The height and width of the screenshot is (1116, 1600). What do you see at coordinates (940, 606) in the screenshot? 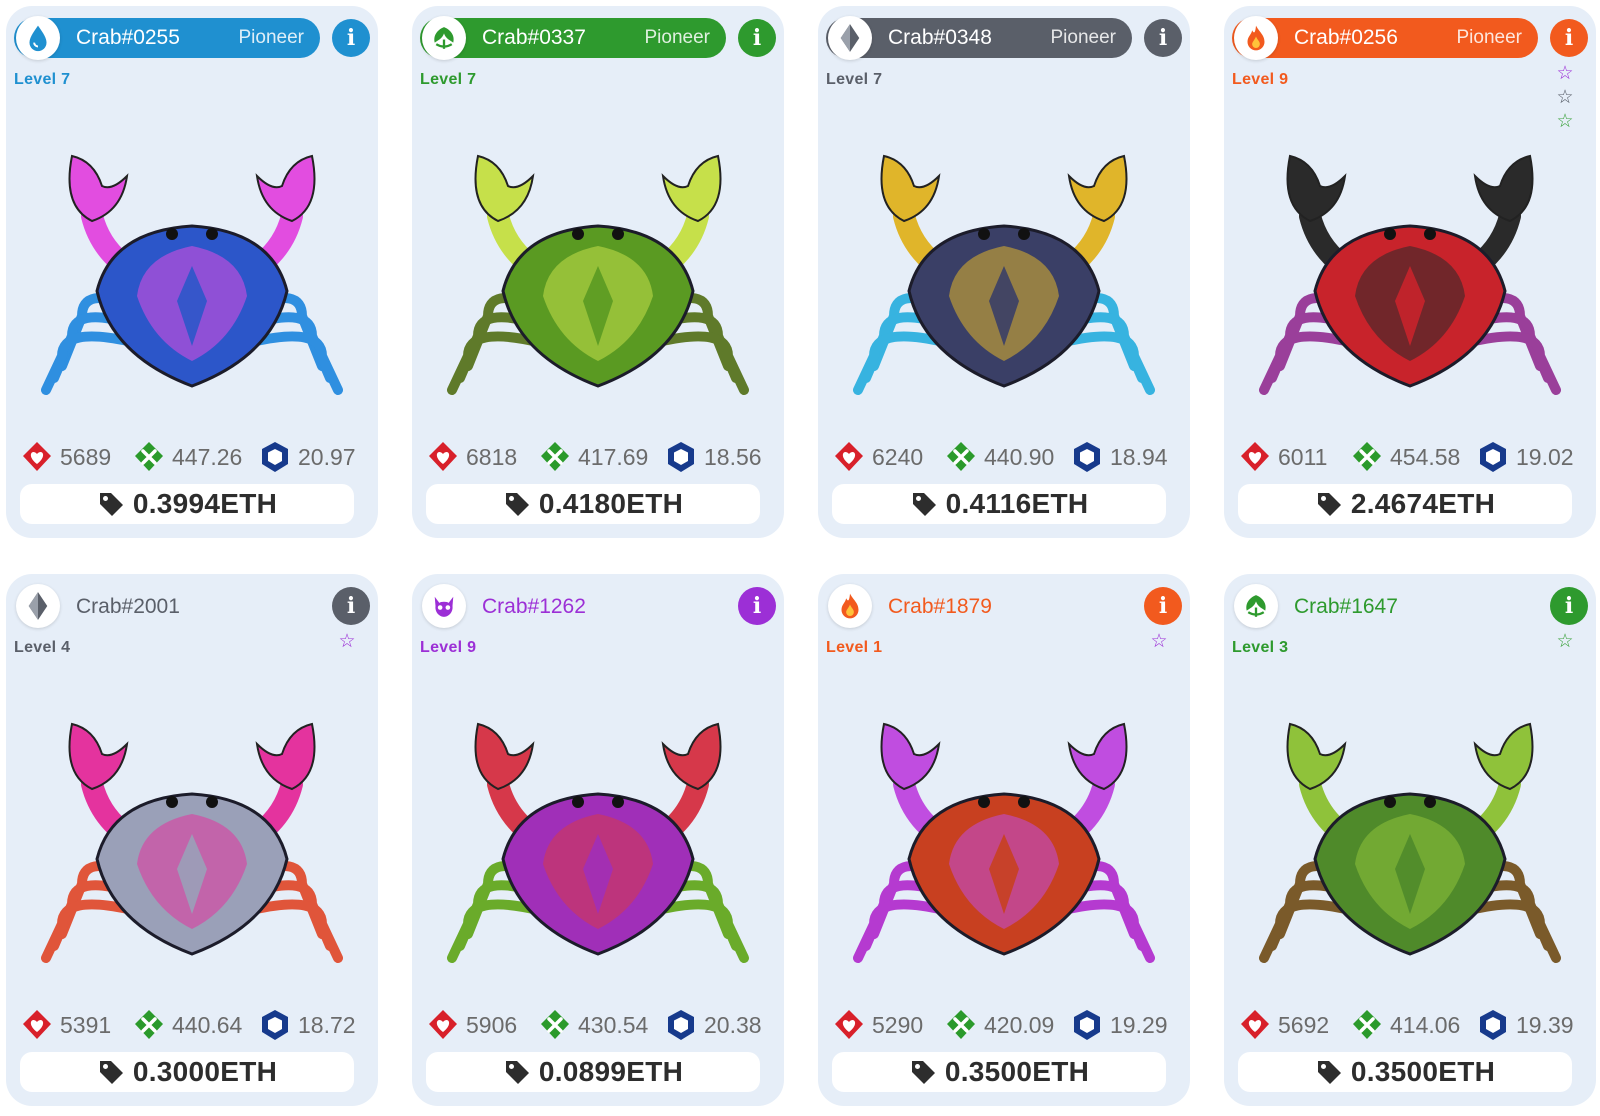
I see `crab-id: Crab#1879` at bounding box center [940, 606].